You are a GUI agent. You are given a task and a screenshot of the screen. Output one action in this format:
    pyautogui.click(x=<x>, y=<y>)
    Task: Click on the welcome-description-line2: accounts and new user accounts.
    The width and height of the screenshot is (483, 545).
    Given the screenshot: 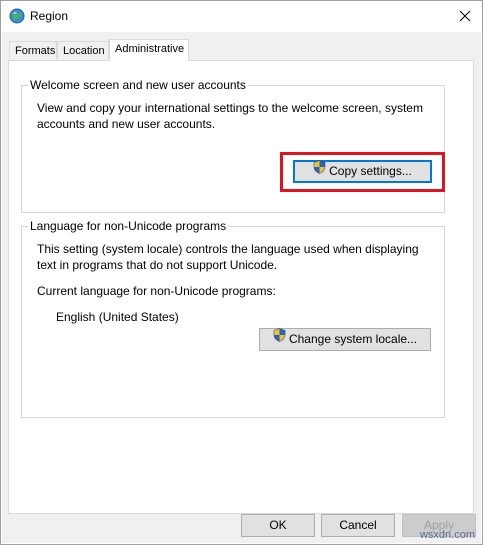 What is the action you would take?
    pyautogui.click(x=126, y=124)
    